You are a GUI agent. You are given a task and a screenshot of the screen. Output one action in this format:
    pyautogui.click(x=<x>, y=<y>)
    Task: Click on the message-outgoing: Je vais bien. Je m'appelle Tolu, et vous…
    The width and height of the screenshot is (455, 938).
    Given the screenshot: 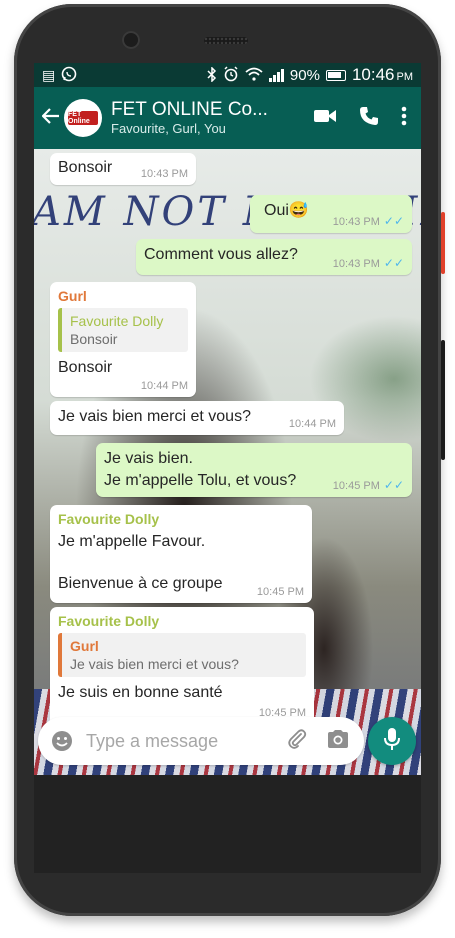 What is the action you would take?
    pyautogui.click(x=254, y=470)
    